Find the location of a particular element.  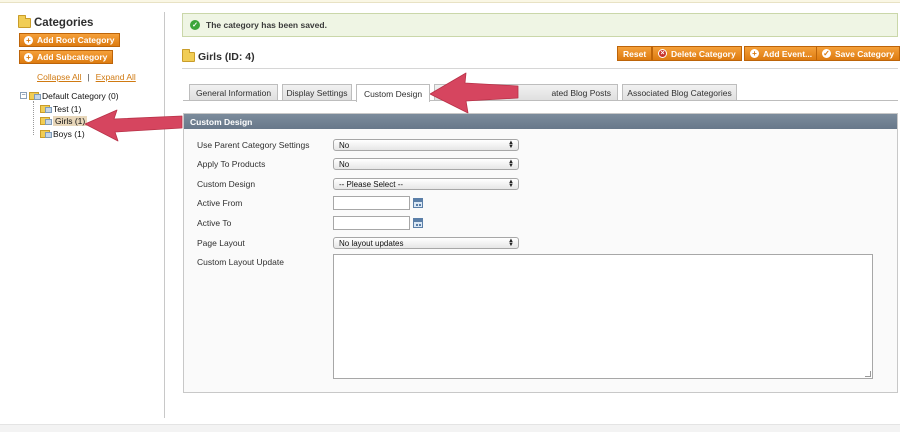

select-value: No layout updates is located at coordinates (371, 243).